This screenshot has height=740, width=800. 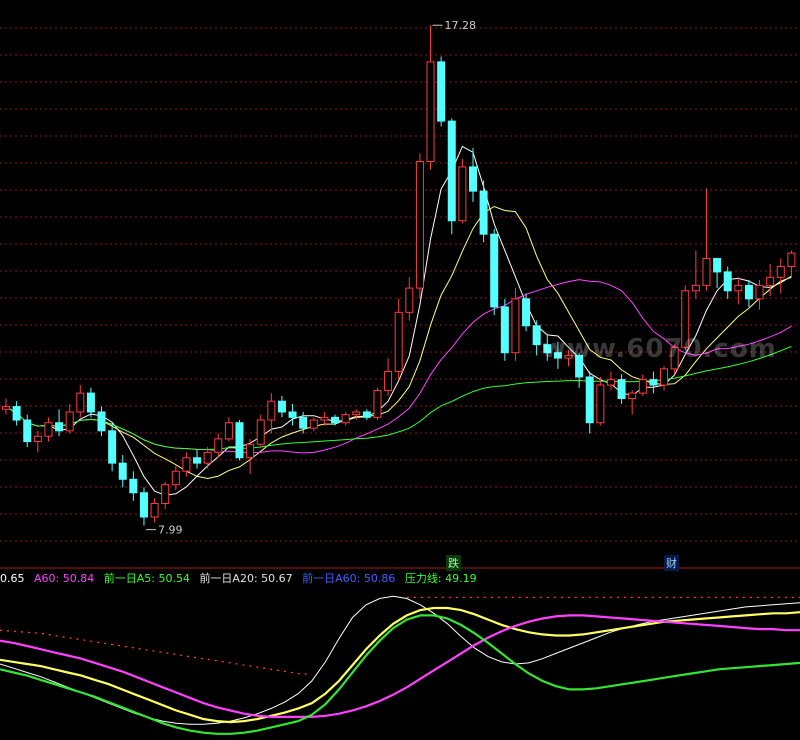 I want to click on watermark: www.6070.com, so click(x=659, y=349).